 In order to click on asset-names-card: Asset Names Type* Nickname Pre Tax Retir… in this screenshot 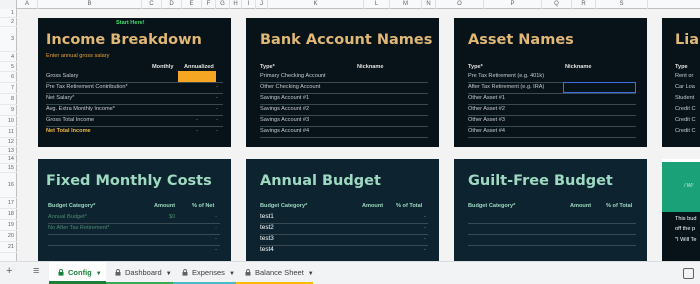, I will do `click(550, 82)`.